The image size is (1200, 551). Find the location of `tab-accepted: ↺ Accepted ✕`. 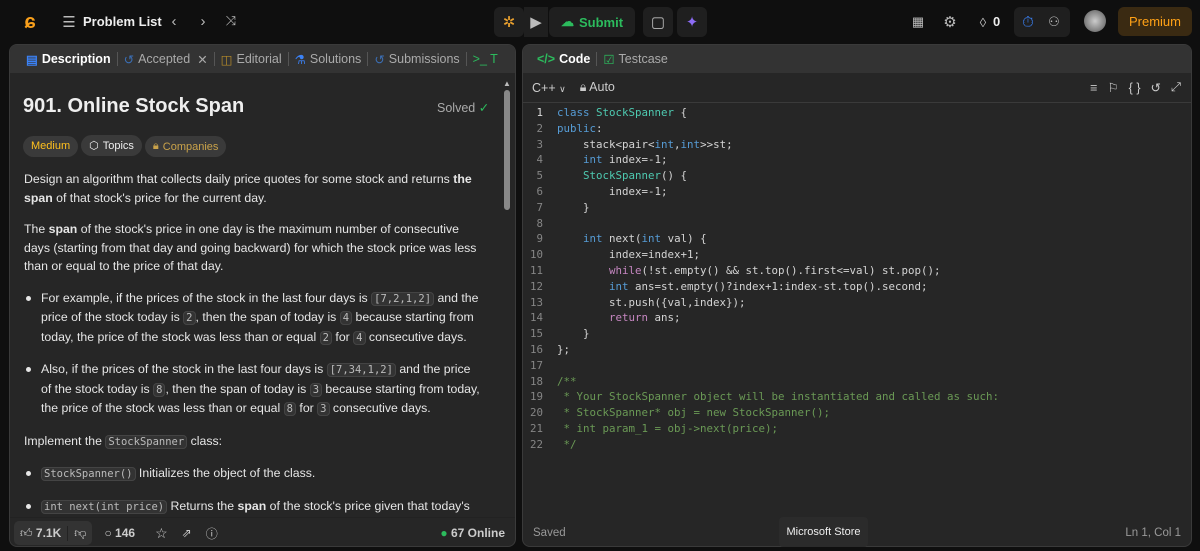

tab-accepted: ↺ Accepted ✕ is located at coordinates (166, 59).